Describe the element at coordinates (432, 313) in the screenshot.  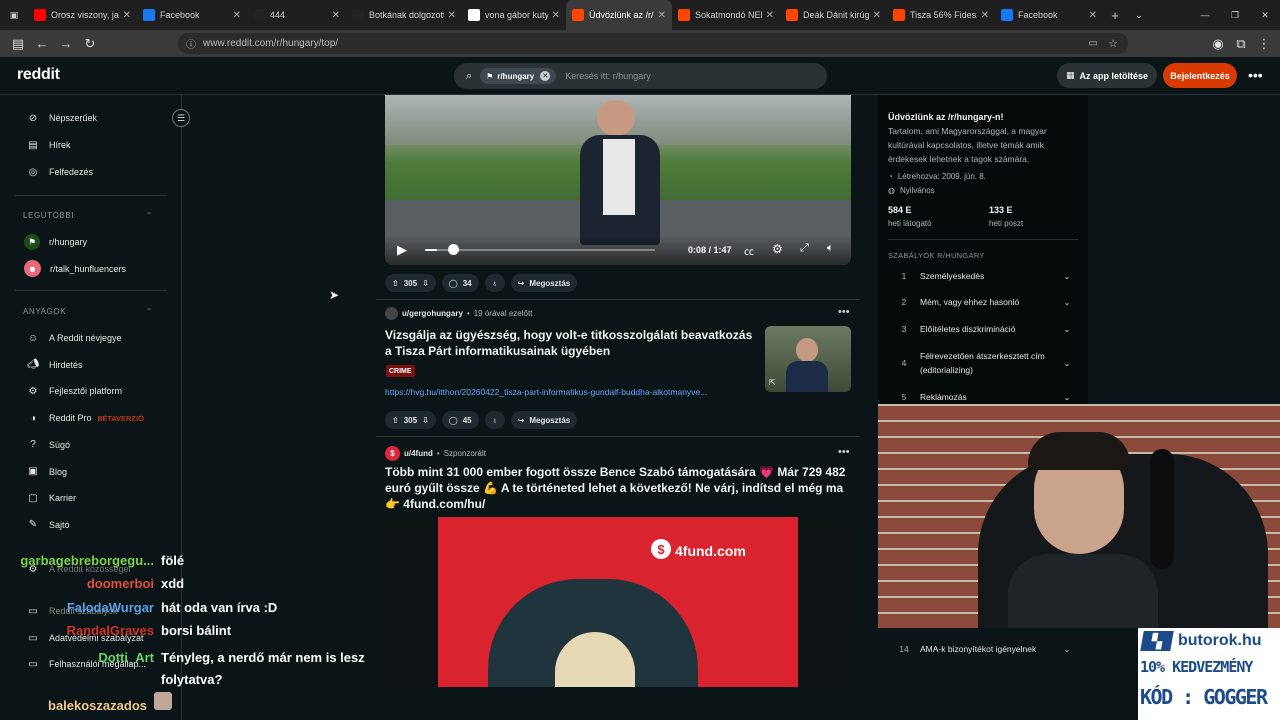
I see `post-author: u/gergohungary` at that location.